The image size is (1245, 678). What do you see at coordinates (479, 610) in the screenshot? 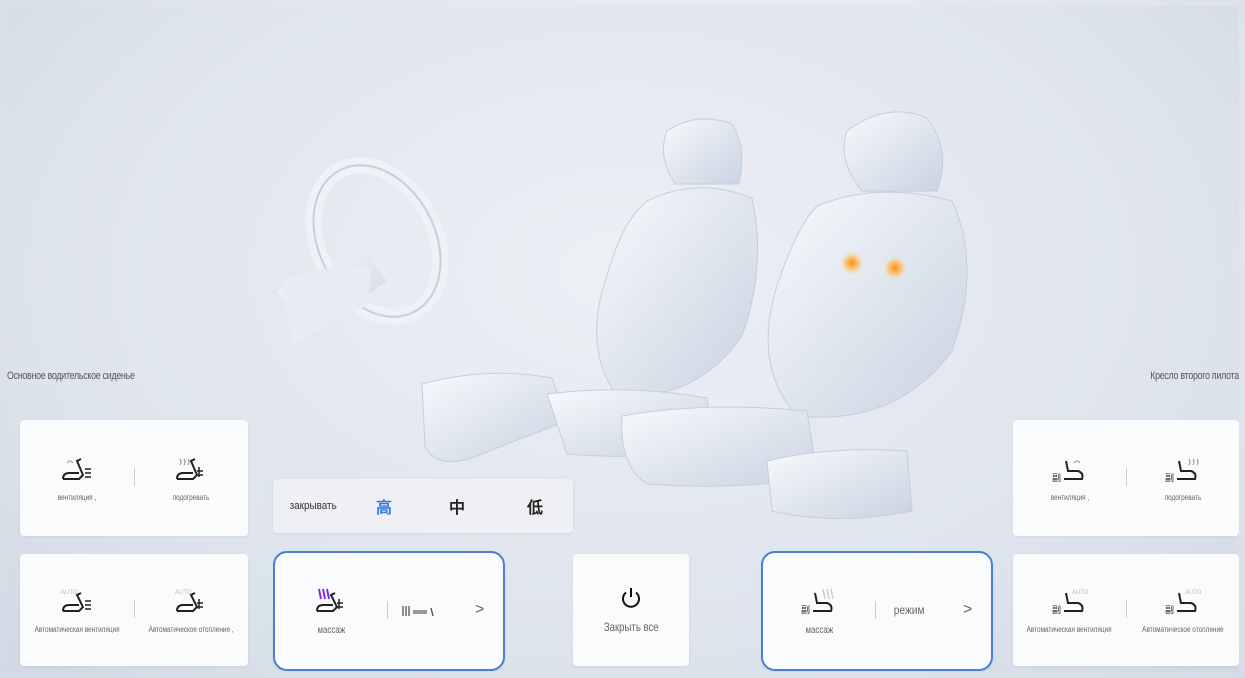
I see `driver-massage-chevron-icon: >` at bounding box center [479, 610].